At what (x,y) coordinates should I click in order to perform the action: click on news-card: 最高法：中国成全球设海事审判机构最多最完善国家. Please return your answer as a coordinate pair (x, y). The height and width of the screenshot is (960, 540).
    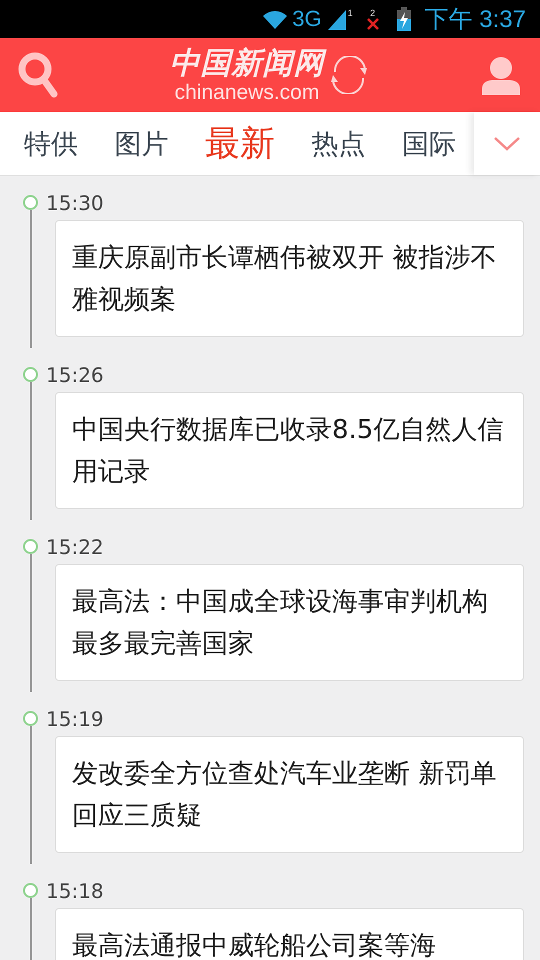
    Looking at the image, I should click on (289, 622).